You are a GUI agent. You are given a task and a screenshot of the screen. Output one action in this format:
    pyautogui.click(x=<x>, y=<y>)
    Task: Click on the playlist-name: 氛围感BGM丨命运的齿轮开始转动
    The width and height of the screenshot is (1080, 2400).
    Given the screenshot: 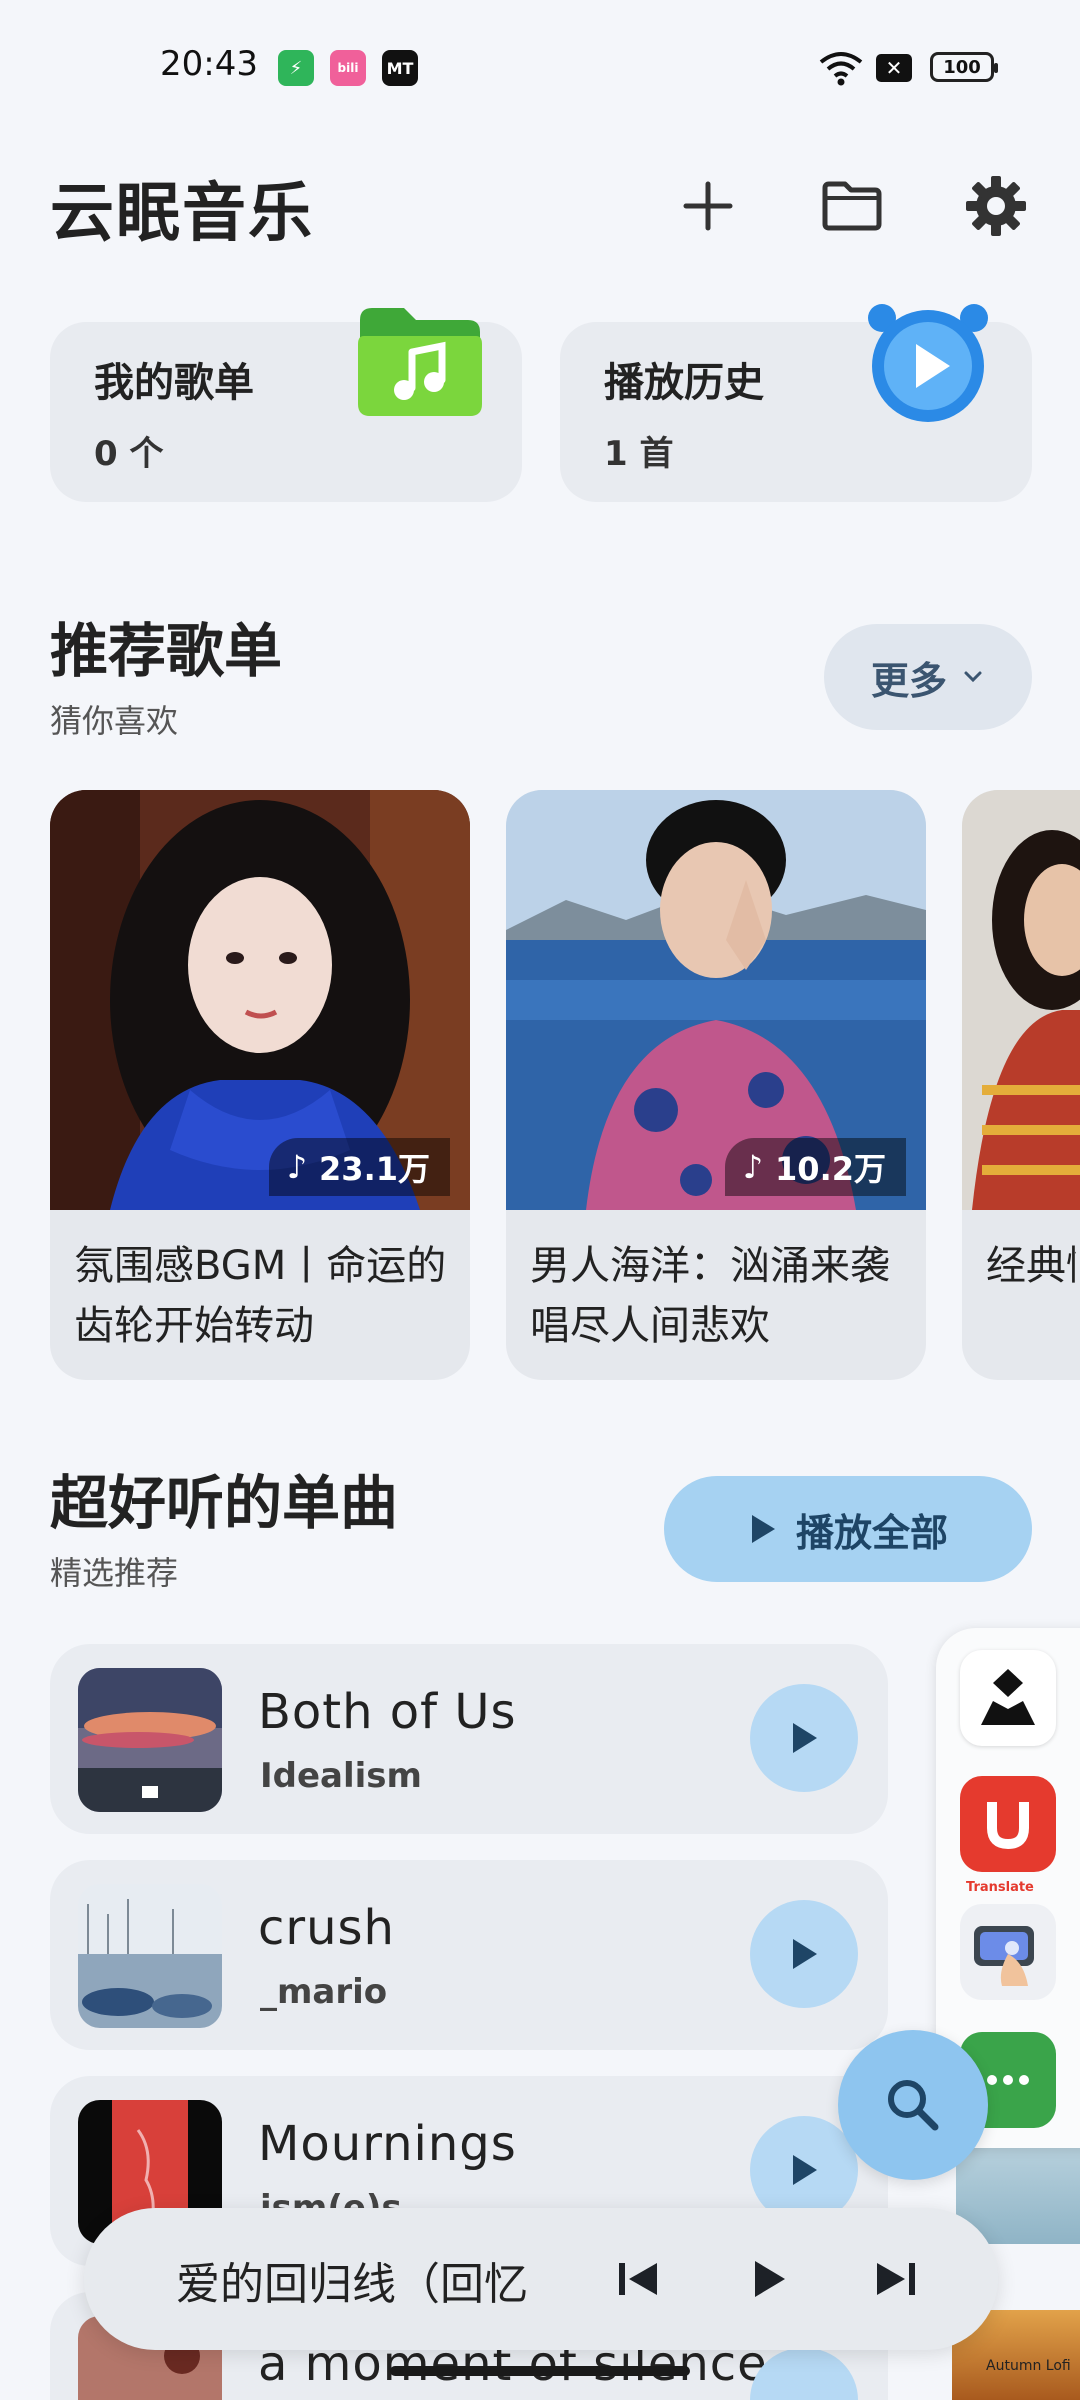 What is the action you would take?
    pyautogui.click(x=260, y=1296)
    